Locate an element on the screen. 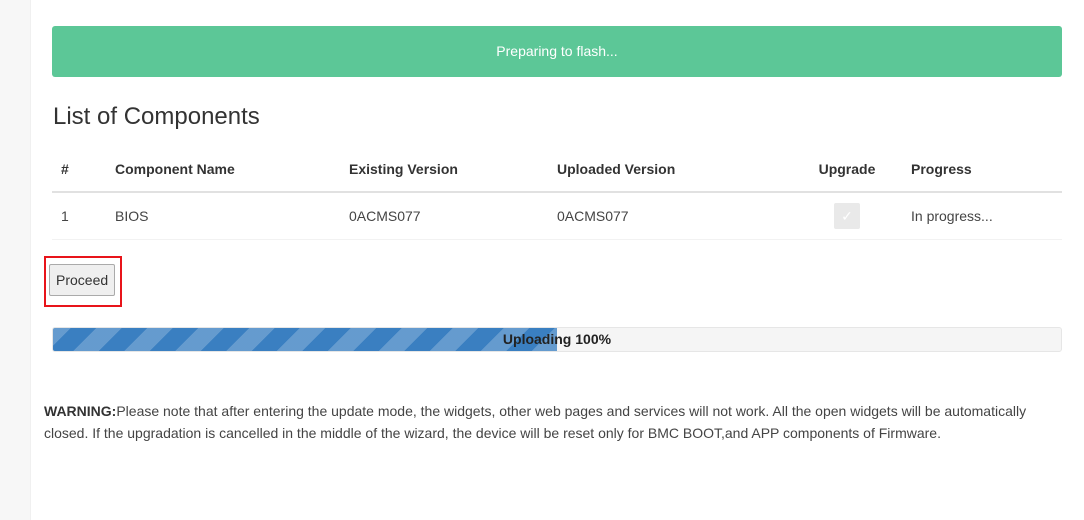 The height and width of the screenshot is (520, 1084). warning-prefix: WARNING: is located at coordinates (80, 411).